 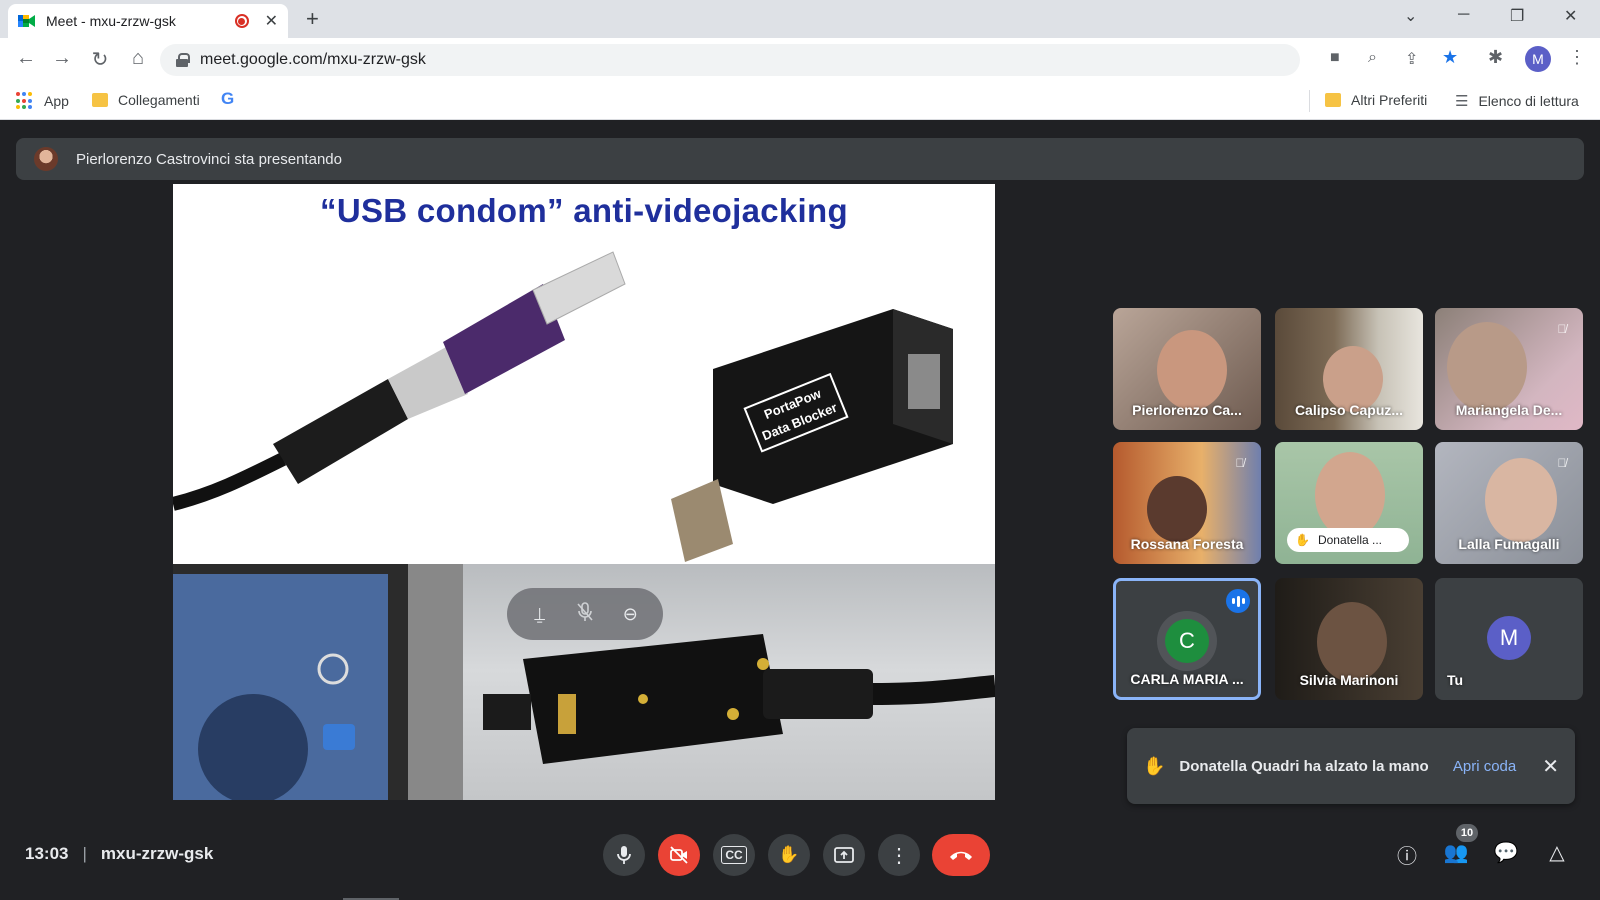 I want to click on people-count-badge: 10, so click(x=1467, y=833).